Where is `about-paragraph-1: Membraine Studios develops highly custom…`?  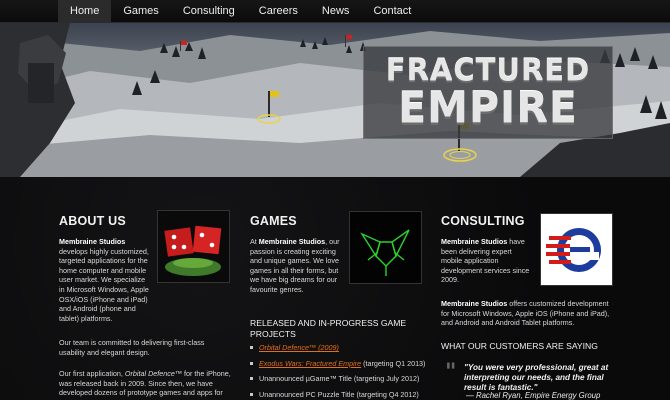
about-paragraph-1: Membraine Studios develops highly custom… is located at coordinates (104, 280).